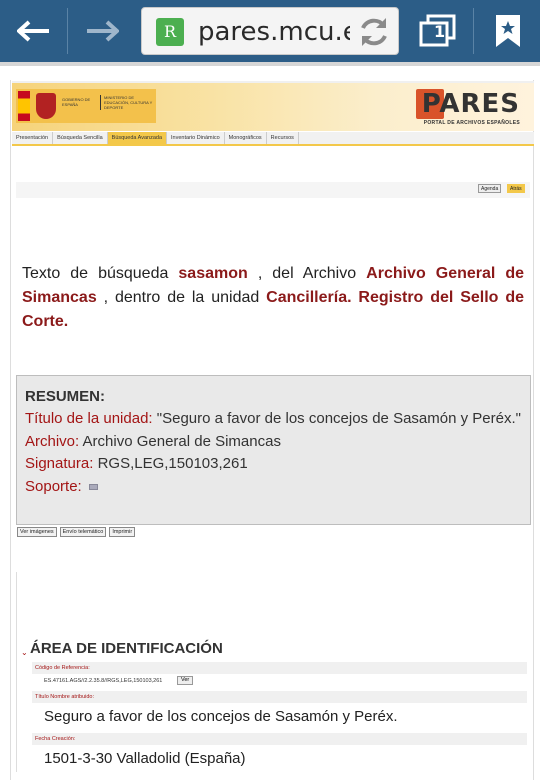 Image resolution: width=540 pixels, height=780 pixels. I want to click on action-buttons: Ver imágenes Envío telemático Imprimir, so click(76, 532).